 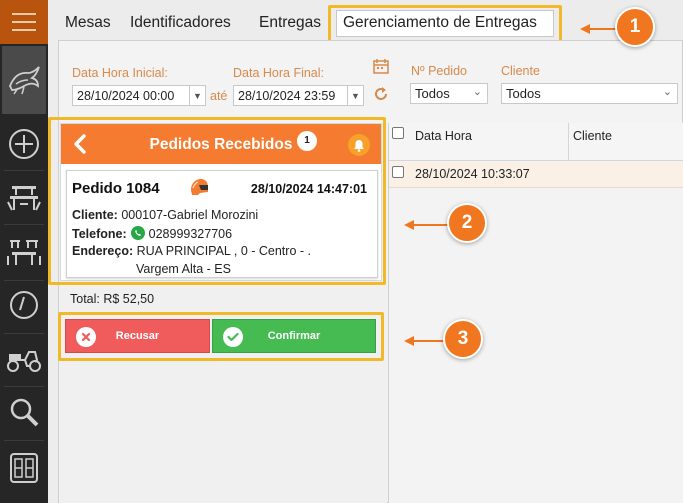 What do you see at coordinates (523, 93) in the screenshot?
I see `client-value: Todos` at bounding box center [523, 93].